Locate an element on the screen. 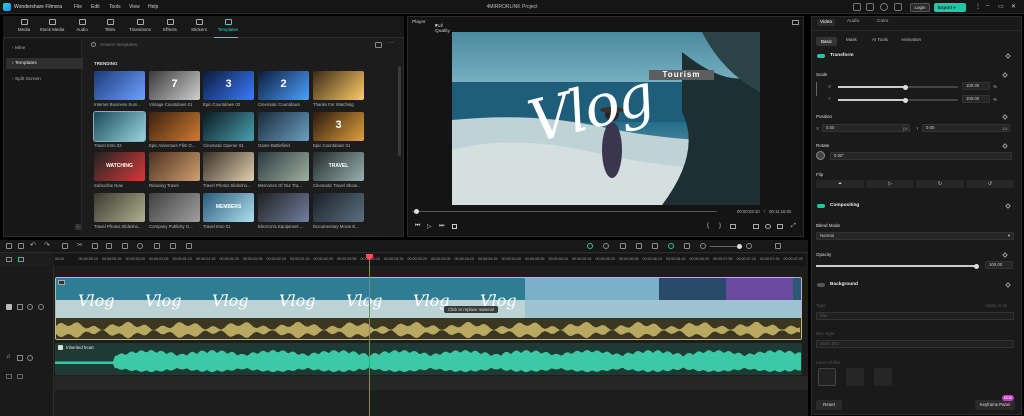  compositing-toggle is located at coordinates (821, 206).